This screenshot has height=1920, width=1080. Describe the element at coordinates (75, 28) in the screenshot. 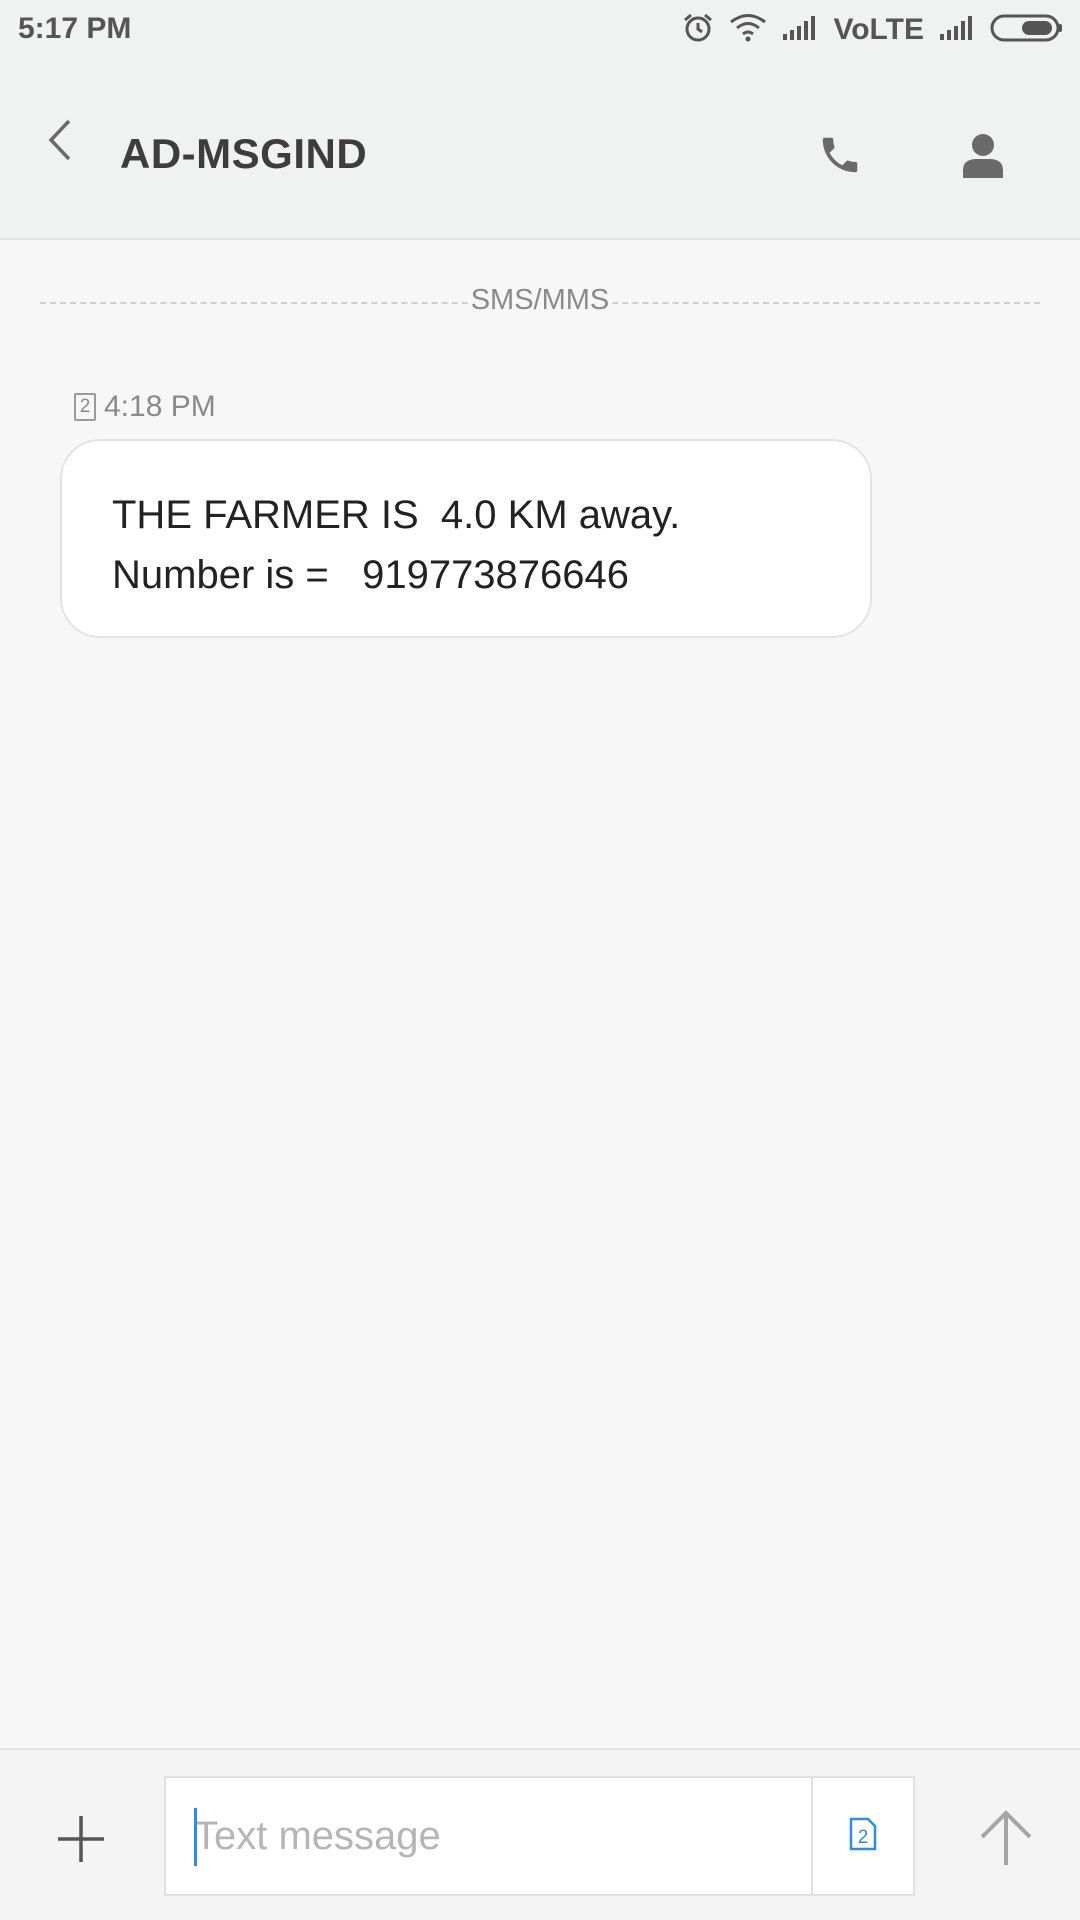

I see `status-time: 5:17 PM` at that location.